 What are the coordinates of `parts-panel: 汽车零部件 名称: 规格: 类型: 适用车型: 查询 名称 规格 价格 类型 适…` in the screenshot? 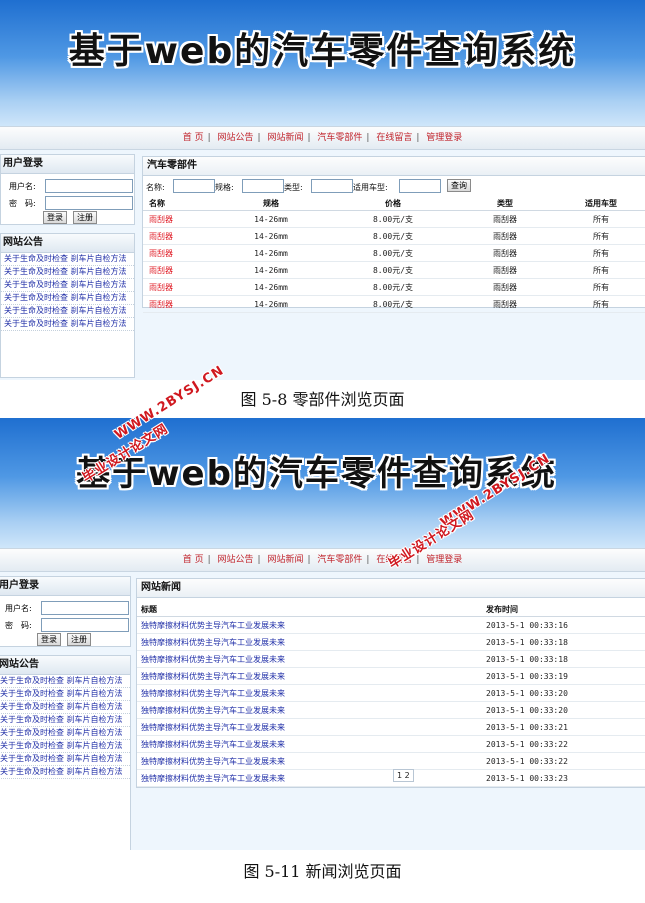 It's located at (393, 234).